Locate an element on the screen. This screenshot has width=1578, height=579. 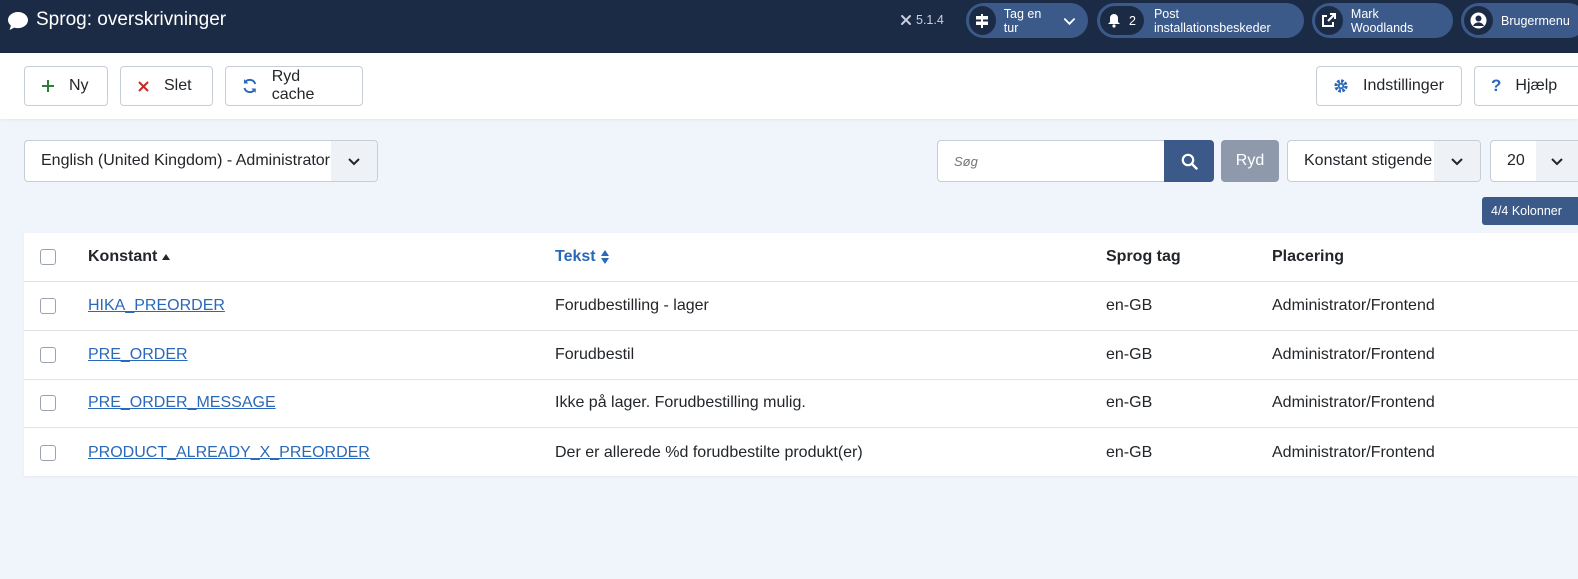
columns-toggle-button: 4/4 Kolonner is located at coordinates (1530, 211).